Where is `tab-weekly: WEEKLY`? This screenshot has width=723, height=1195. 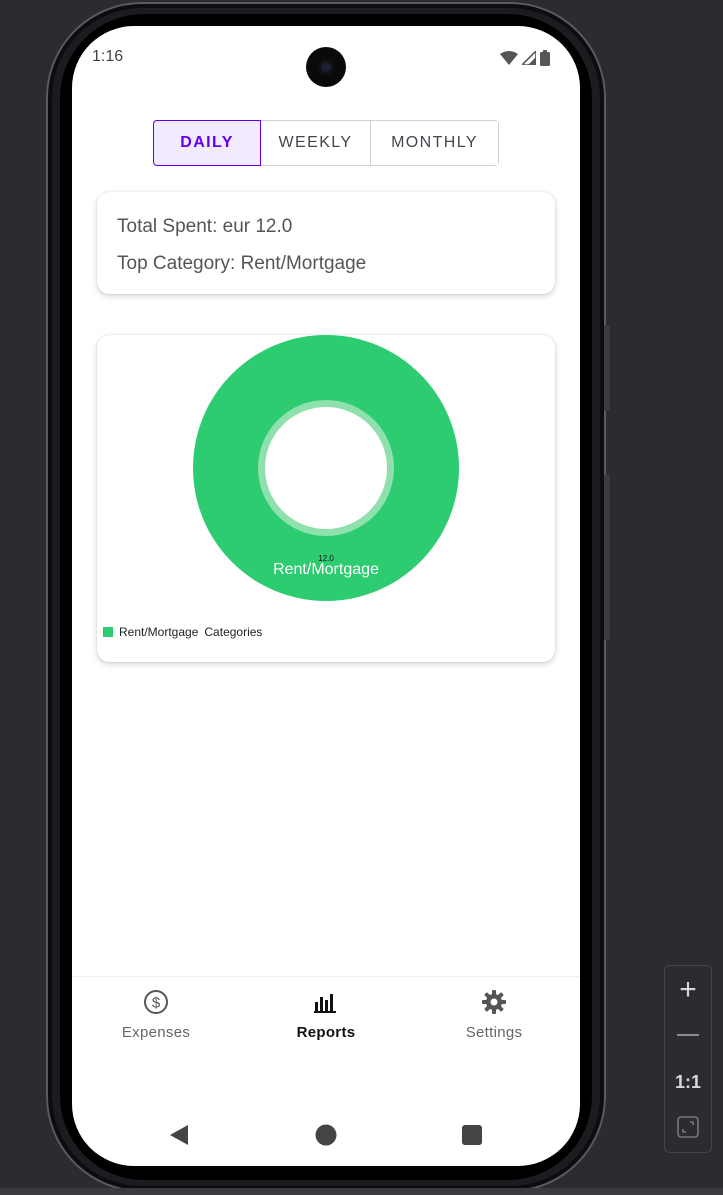 tab-weekly: WEEKLY is located at coordinates (316, 143).